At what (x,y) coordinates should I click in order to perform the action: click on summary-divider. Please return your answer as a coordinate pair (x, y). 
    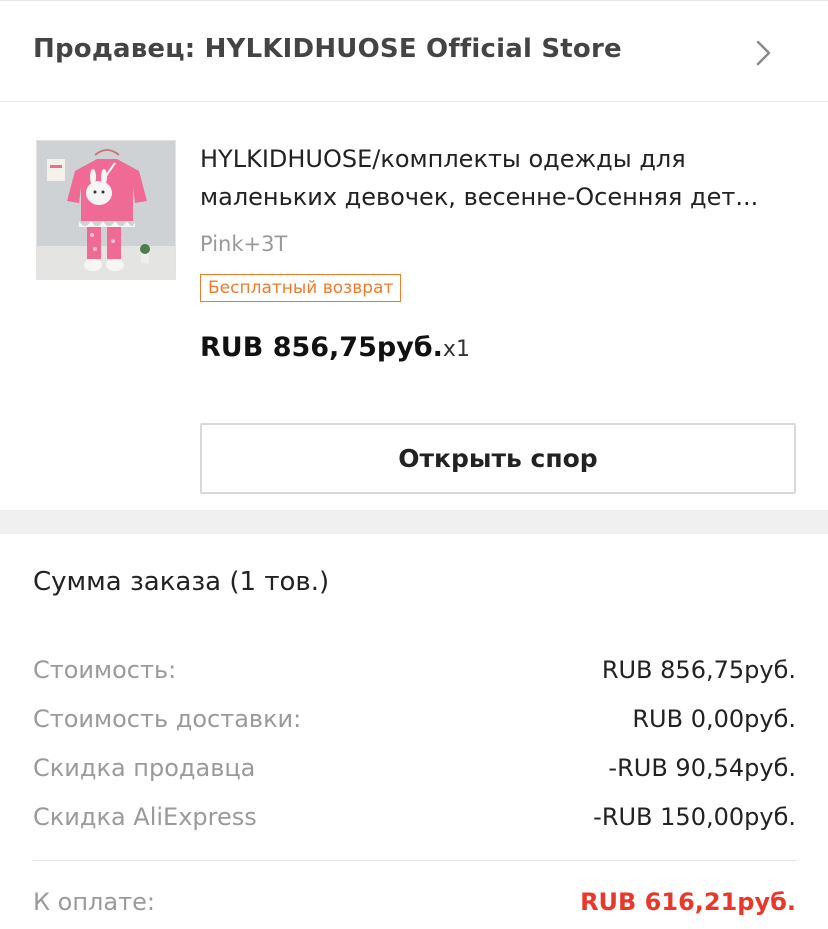
    Looking at the image, I should click on (414, 860).